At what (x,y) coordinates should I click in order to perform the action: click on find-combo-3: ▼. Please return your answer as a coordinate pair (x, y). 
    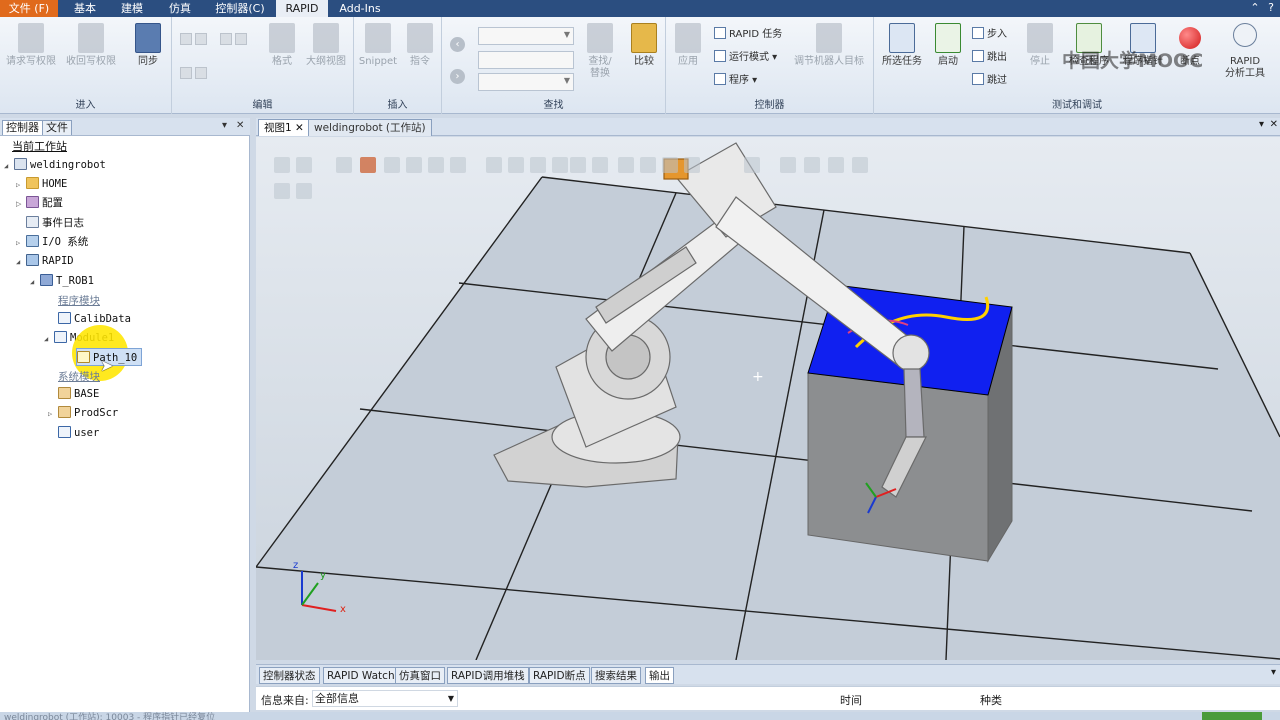
    Looking at the image, I should click on (526, 82).